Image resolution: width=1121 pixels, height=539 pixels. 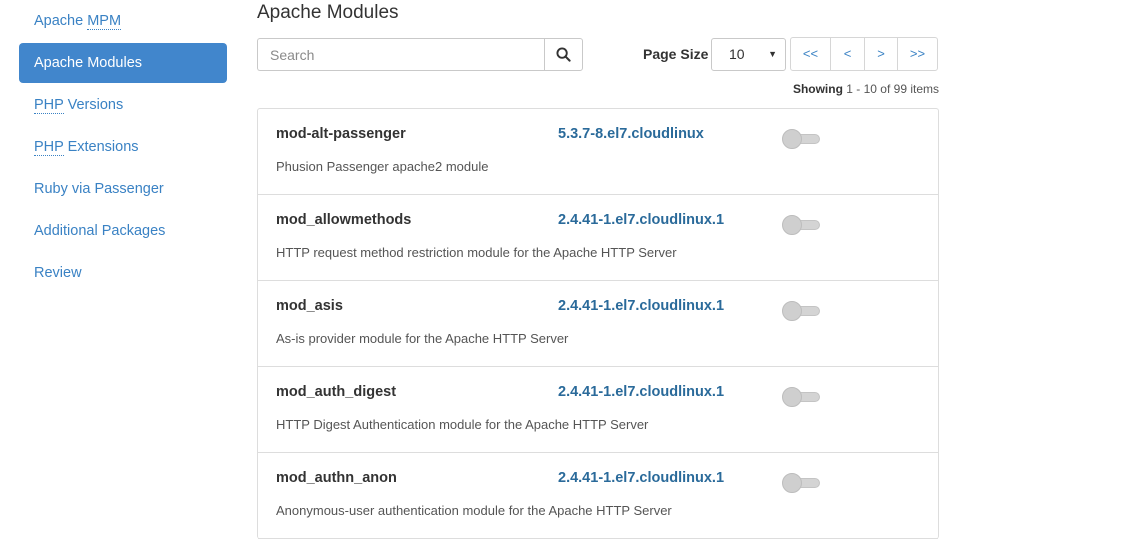 What do you see at coordinates (336, 392) in the screenshot?
I see `module-name: mod_auth_digest` at bounding box center [336, 392].